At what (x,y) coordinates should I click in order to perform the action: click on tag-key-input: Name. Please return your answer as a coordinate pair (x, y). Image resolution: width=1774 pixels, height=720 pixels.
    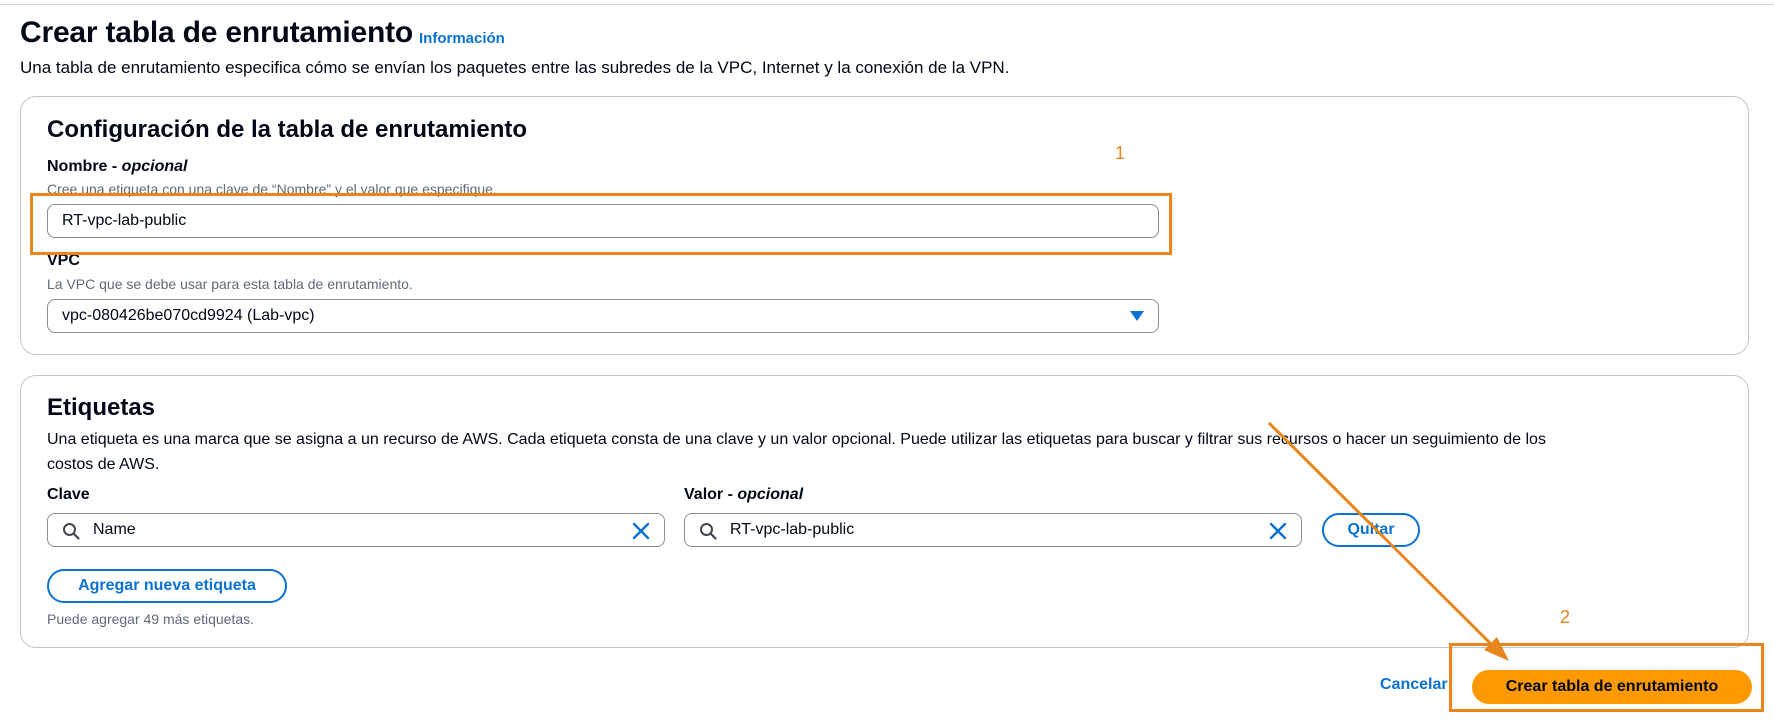
    Looking at the image, I should click on (356, 530).